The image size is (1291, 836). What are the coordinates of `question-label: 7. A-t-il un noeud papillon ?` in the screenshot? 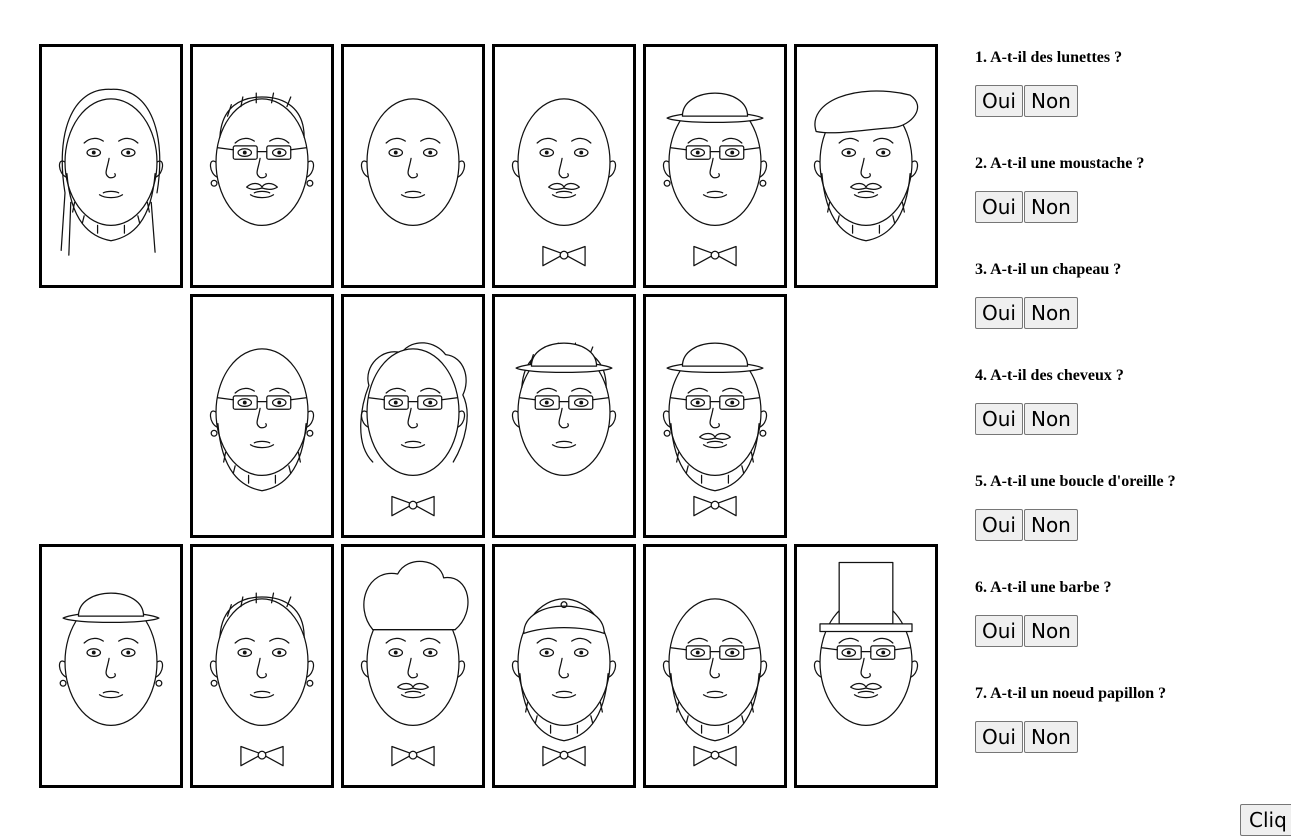 It's located at (1071, 693).